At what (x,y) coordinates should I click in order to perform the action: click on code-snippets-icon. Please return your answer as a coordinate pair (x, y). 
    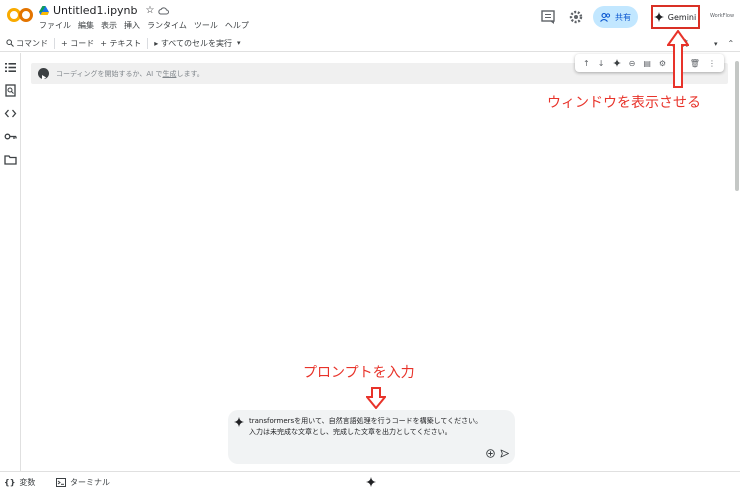
    Looking at the image, I should click on (10, 113).